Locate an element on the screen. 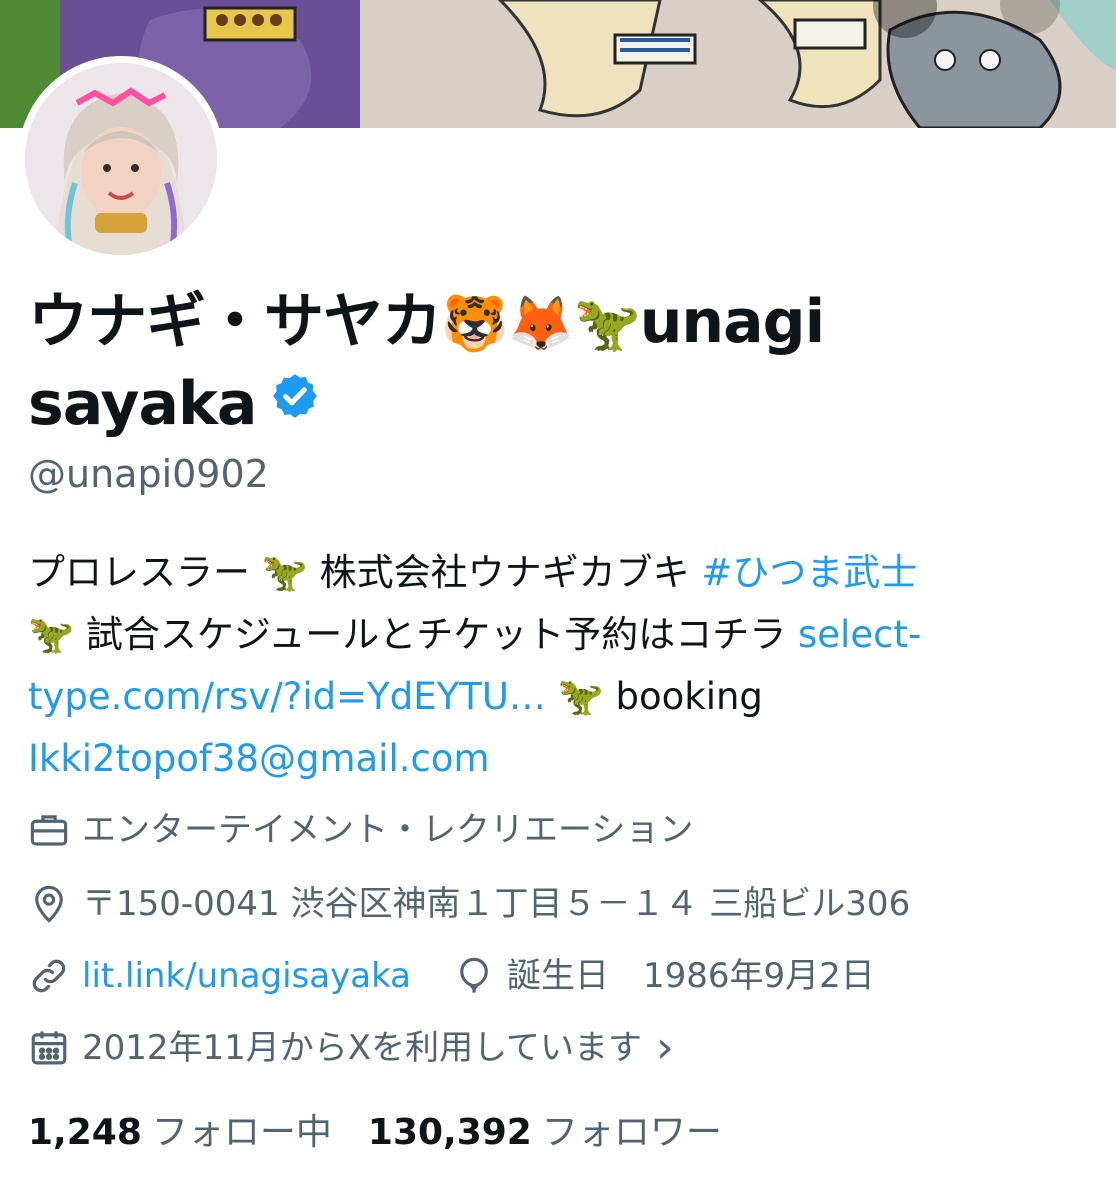 This screenshot has height=1200, width=1116. followers-link: 130,392 フォロワー is located at coordinates (545, 1132).